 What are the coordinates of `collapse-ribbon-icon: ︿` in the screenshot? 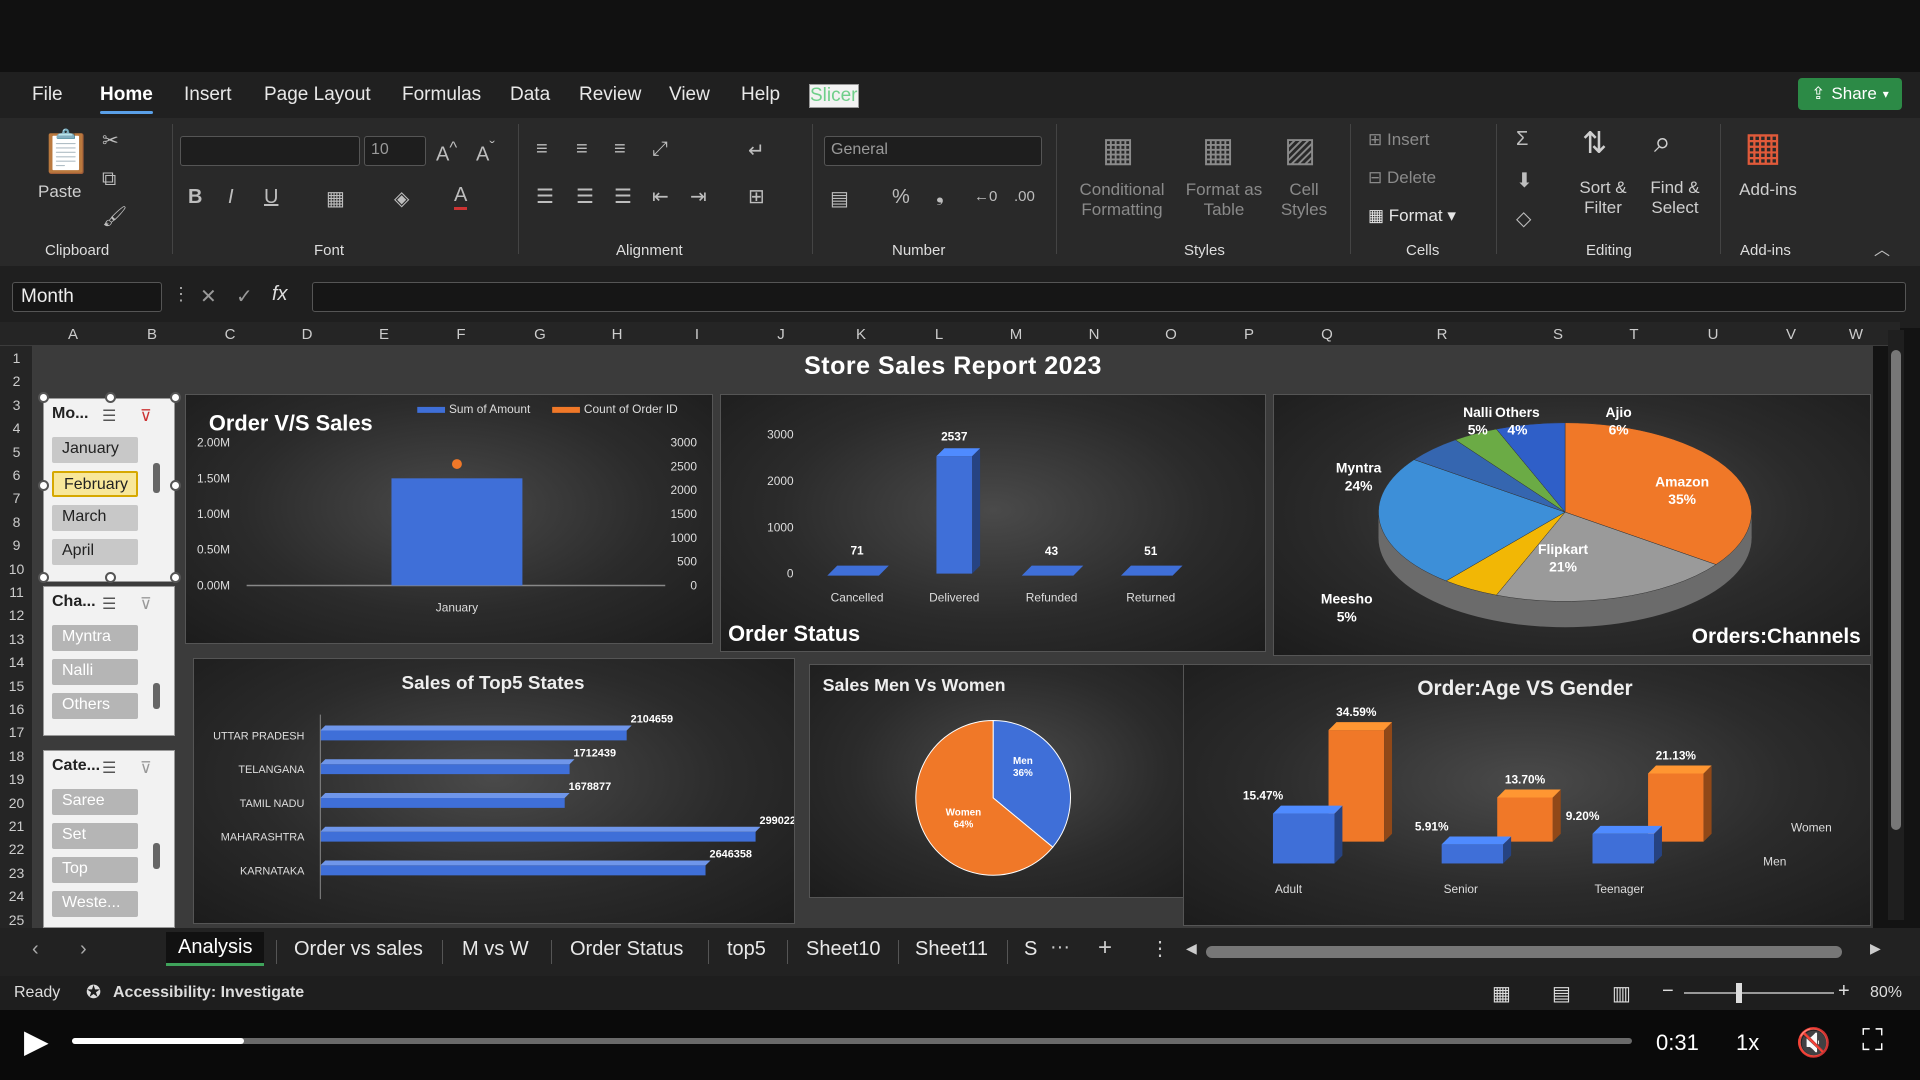 It's located at (1882, 248).